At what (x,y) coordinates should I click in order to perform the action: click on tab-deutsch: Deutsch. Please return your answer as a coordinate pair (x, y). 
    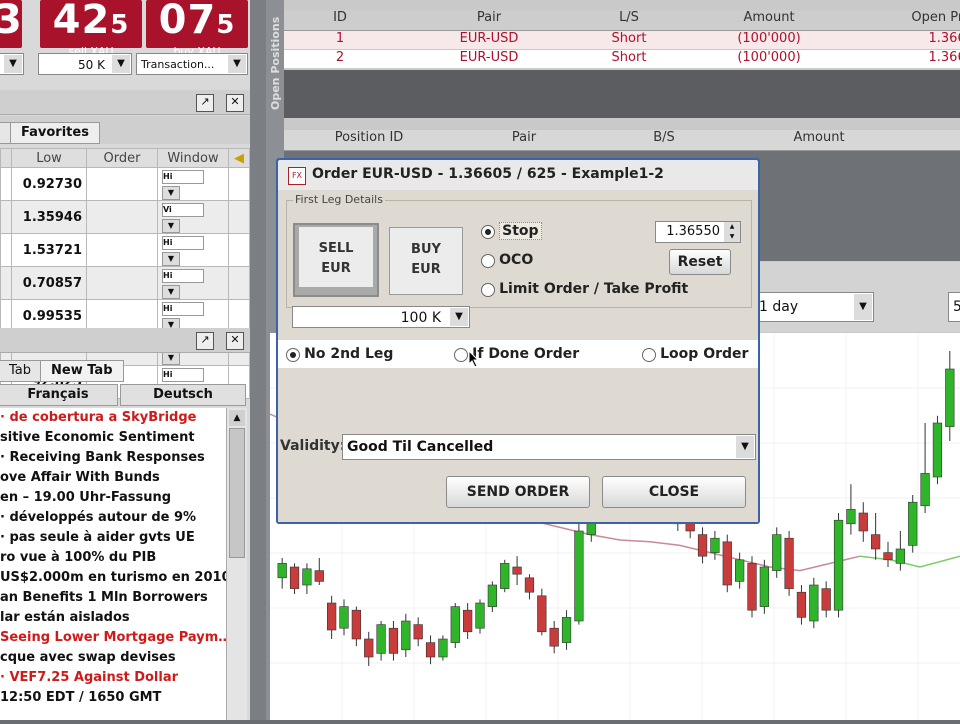
    Looking at the image, I should click on (183, 395).